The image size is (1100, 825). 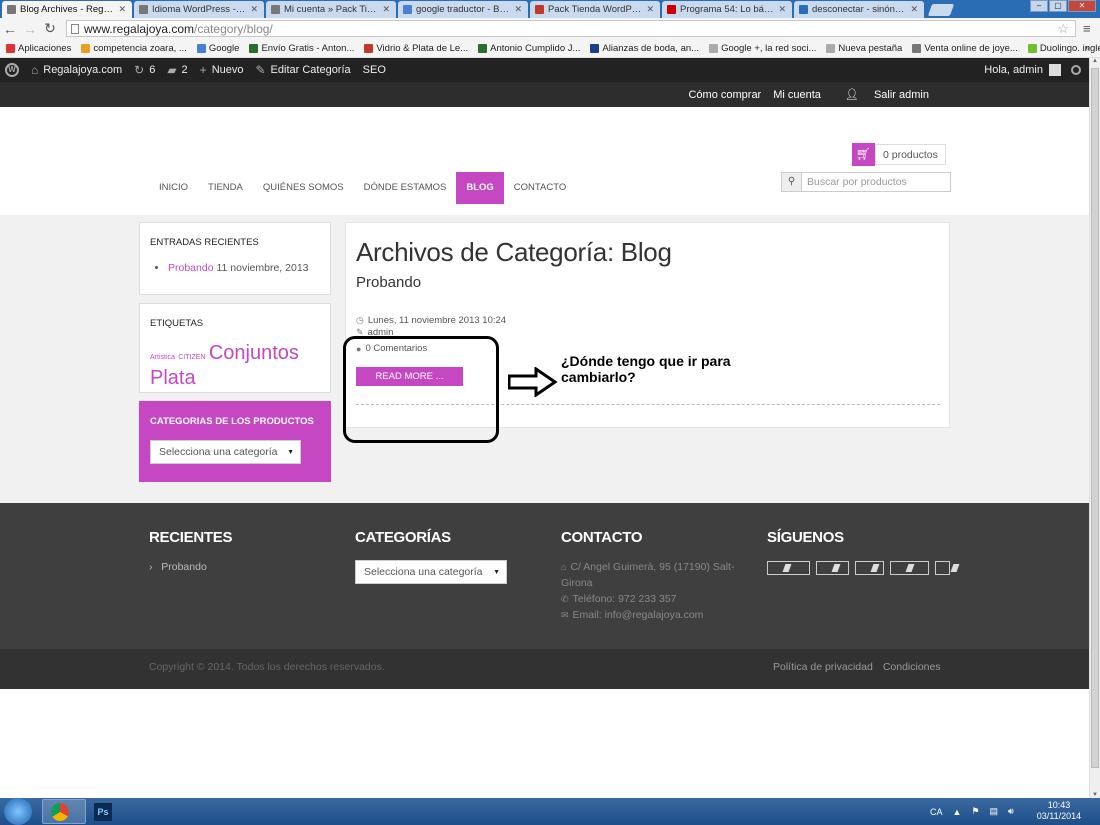 I want to click on reload-icon: ↻, so click(x=50, y=28).